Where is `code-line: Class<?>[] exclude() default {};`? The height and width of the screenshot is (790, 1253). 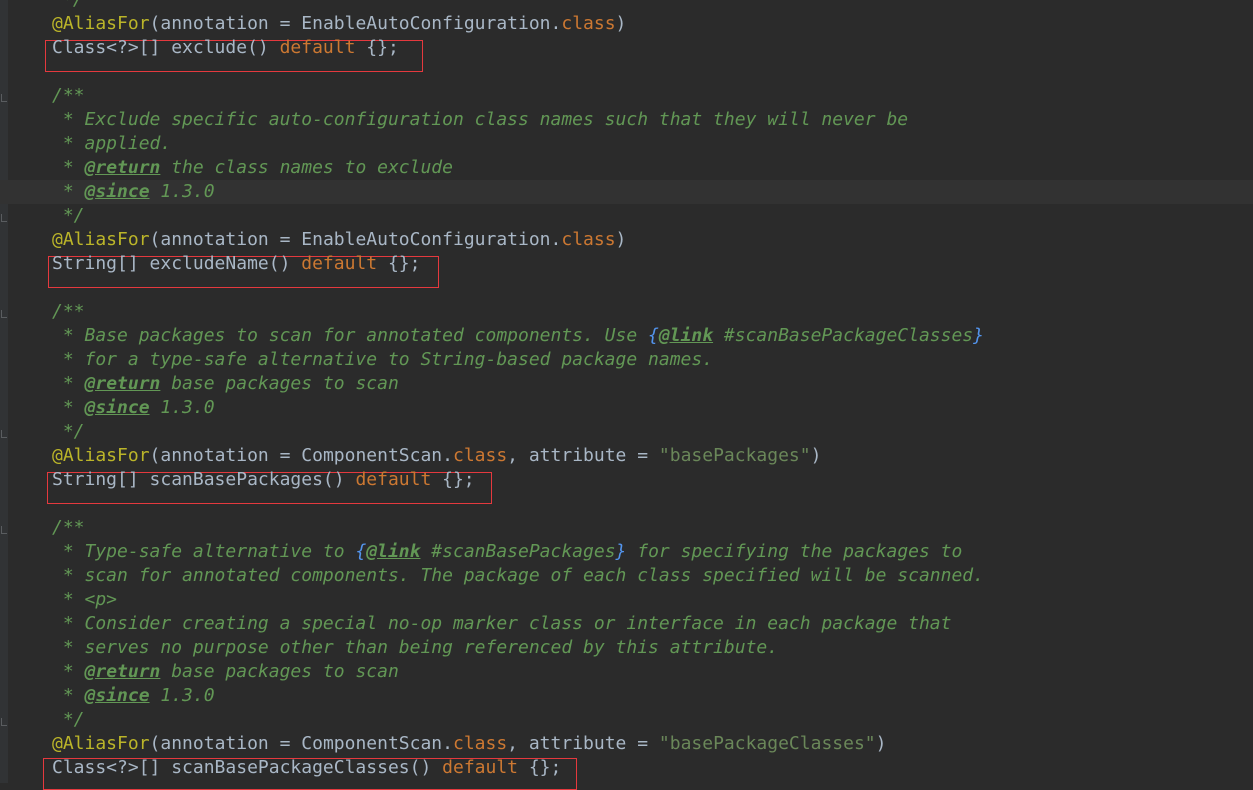 code-line: Class<?>[] exclude() default {}; is located at coordinates (225, 48).